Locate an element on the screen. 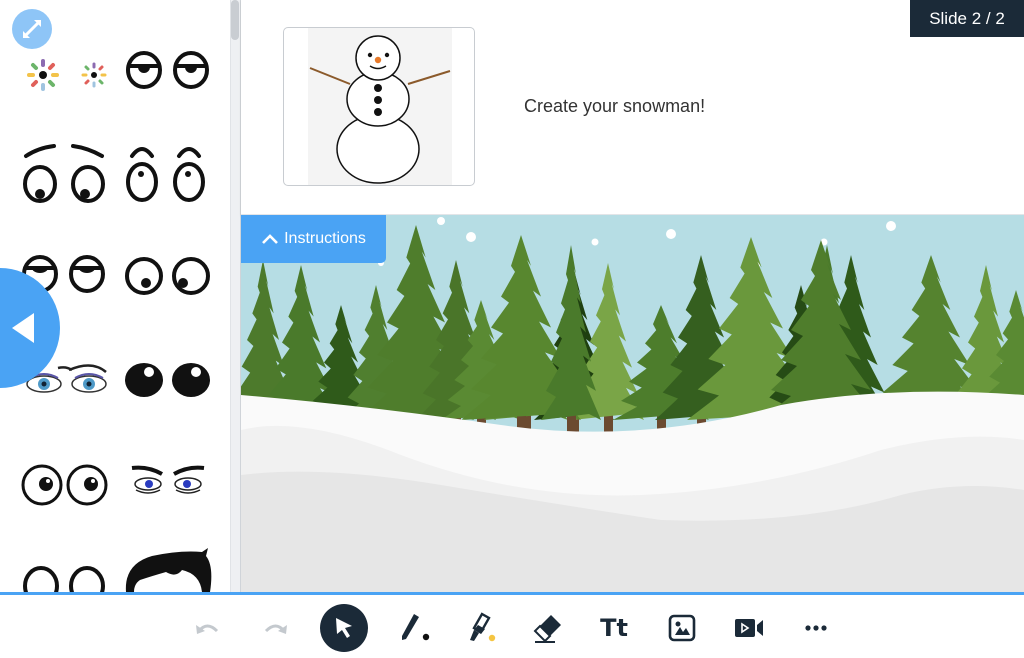 The height and width of the screenshot is (658, 1024). text-tool-label: Tt is located at coordinates (614, 628).